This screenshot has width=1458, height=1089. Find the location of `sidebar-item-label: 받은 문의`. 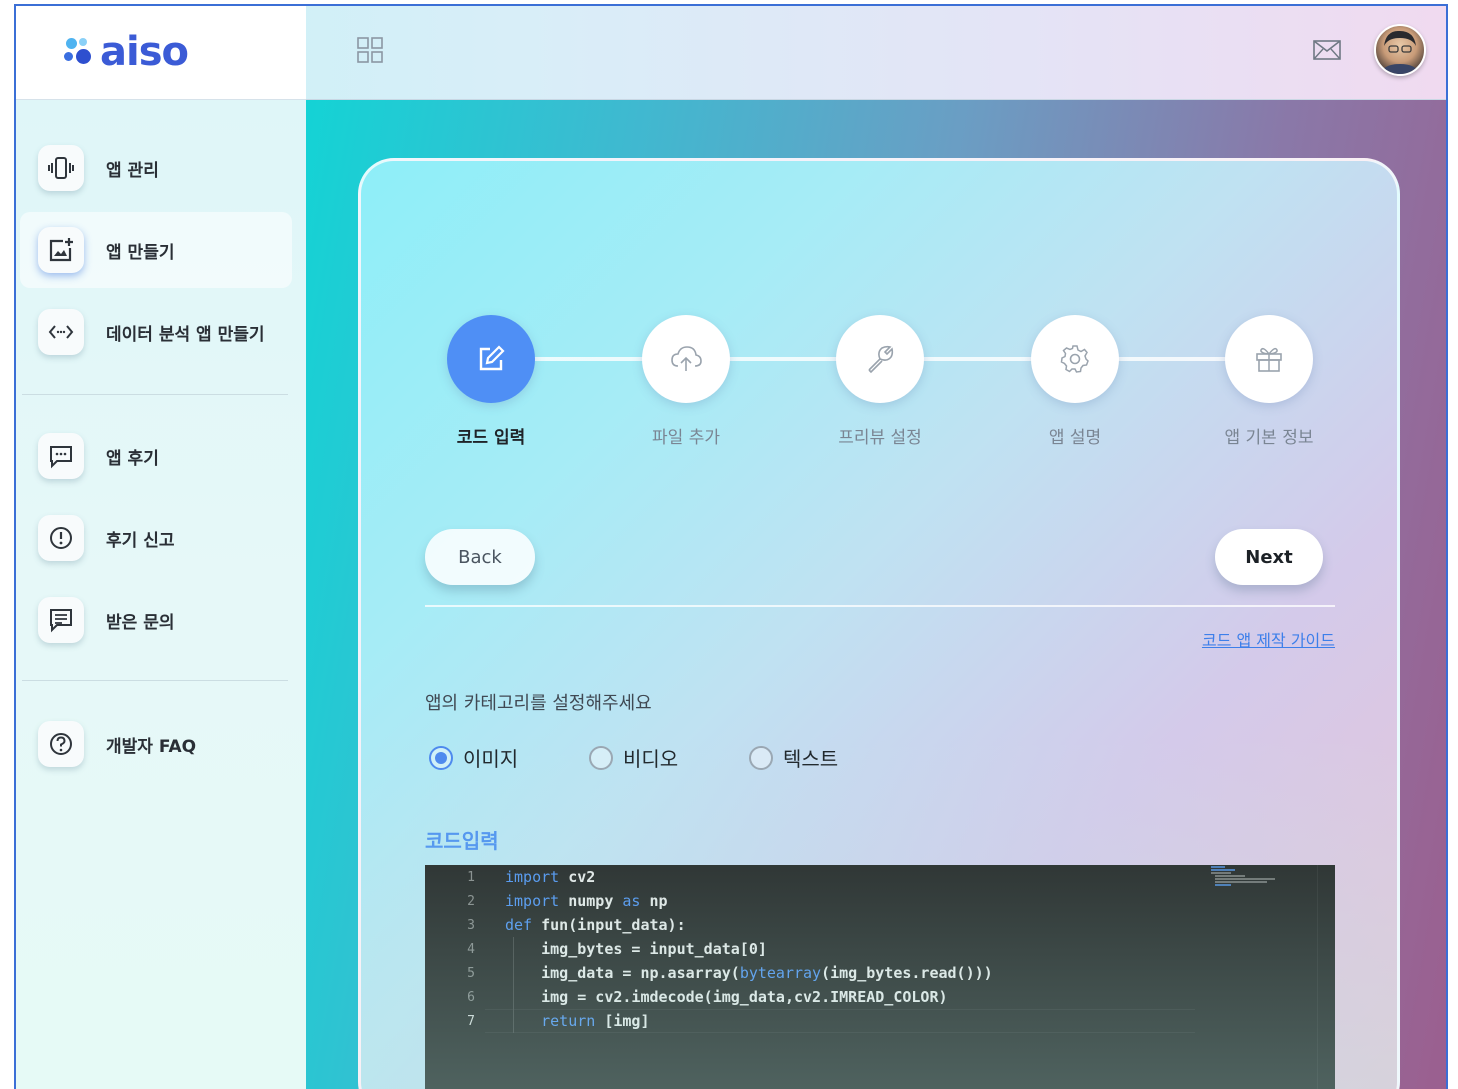

sidebar-item-label: 받은 문의 is located at coordinates (140, 622).